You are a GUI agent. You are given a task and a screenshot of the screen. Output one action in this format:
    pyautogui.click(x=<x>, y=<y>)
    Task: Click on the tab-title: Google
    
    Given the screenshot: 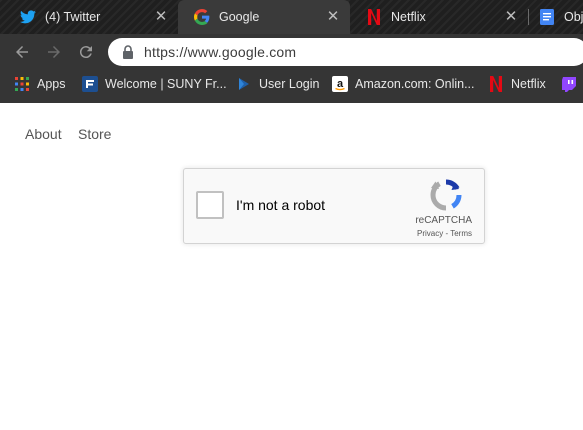 What is the action you would take?
    pyautogui.click(x=239, y=17)
    